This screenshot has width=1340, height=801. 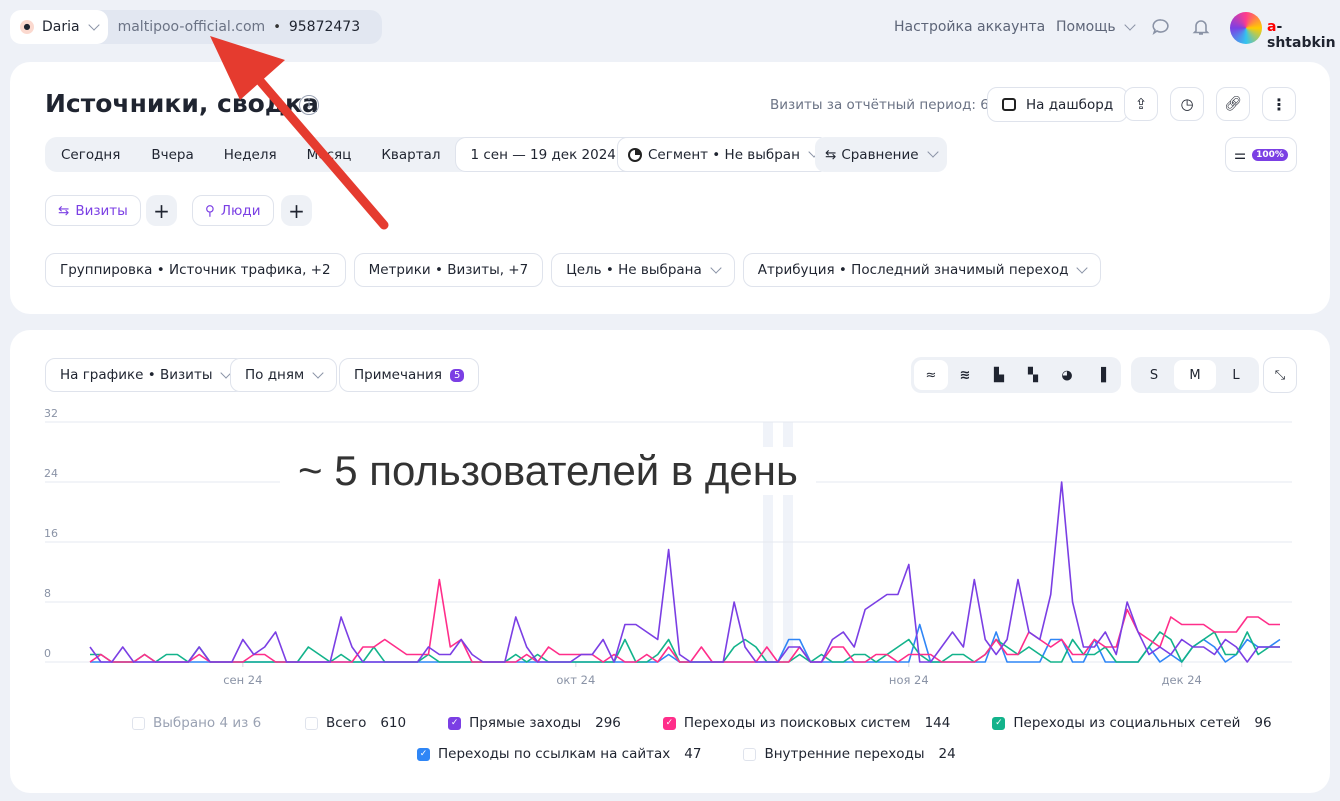 I want to click on metrics-filter: Метрики • Визиты, +7, so click(x=448, y=270).